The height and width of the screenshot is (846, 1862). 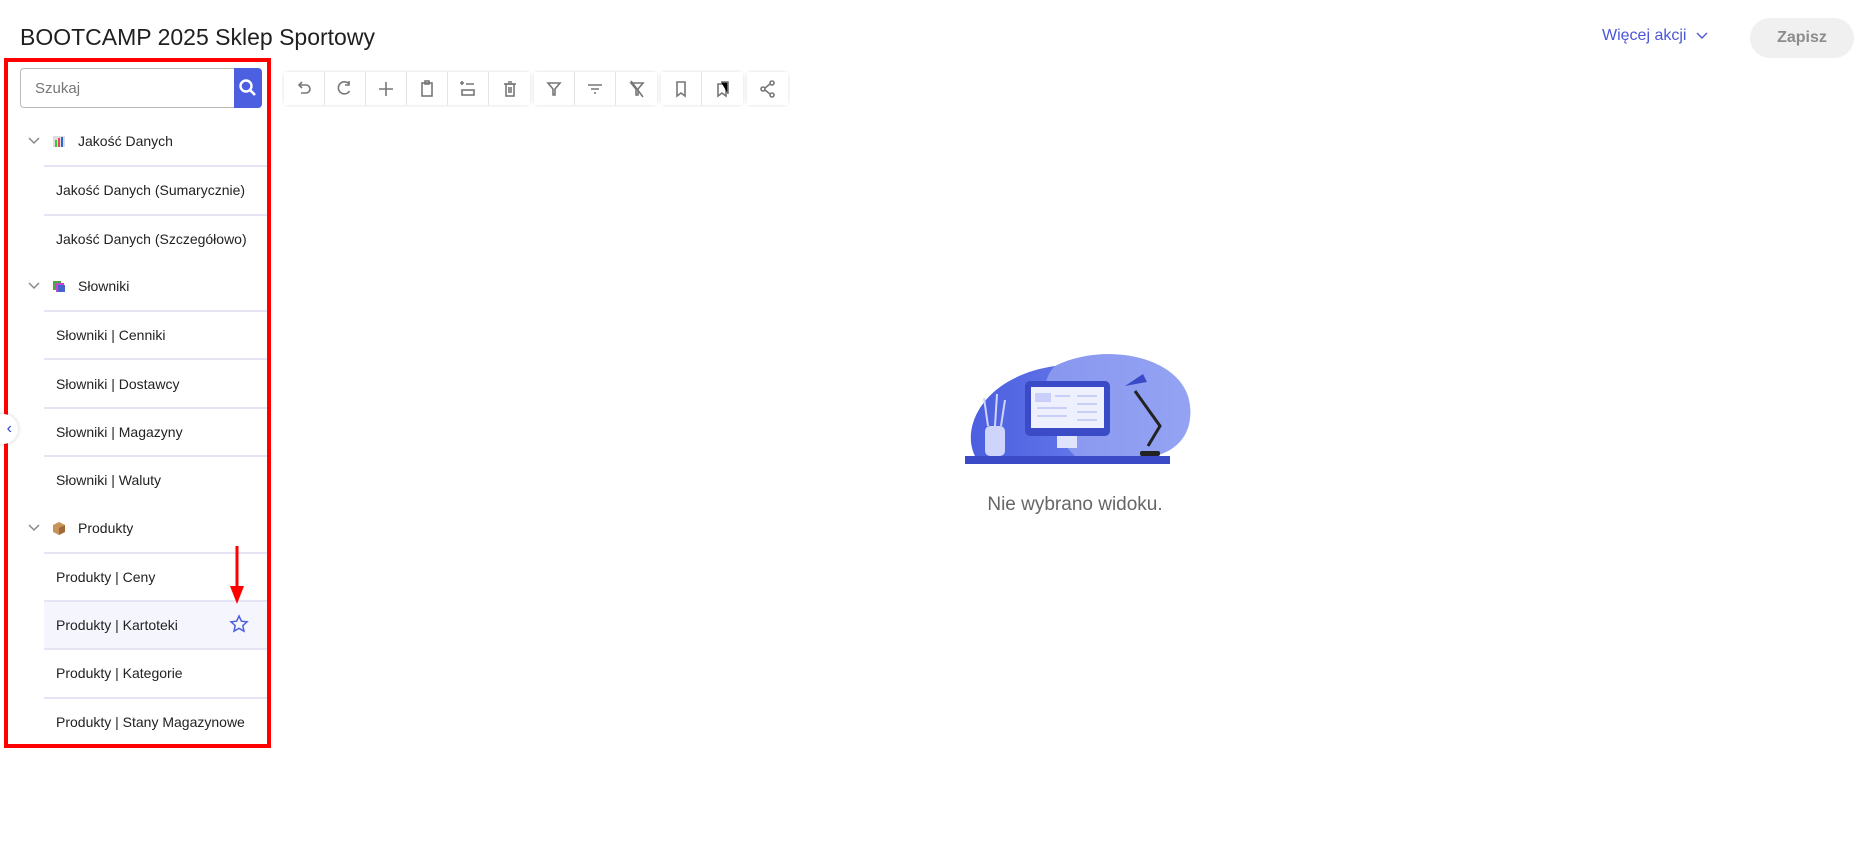 What do you see at coordinates (239, 624) in the screenshot?
I see `star-favorite-icon` at bounding box center [239, 624].